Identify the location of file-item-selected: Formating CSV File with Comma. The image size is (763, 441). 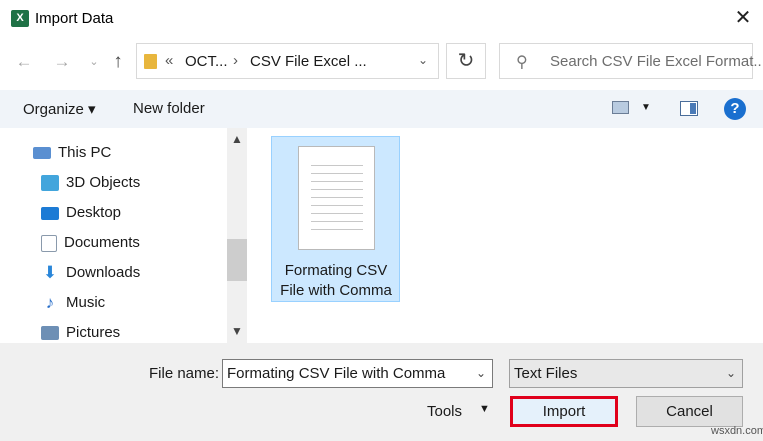
(335, 219).